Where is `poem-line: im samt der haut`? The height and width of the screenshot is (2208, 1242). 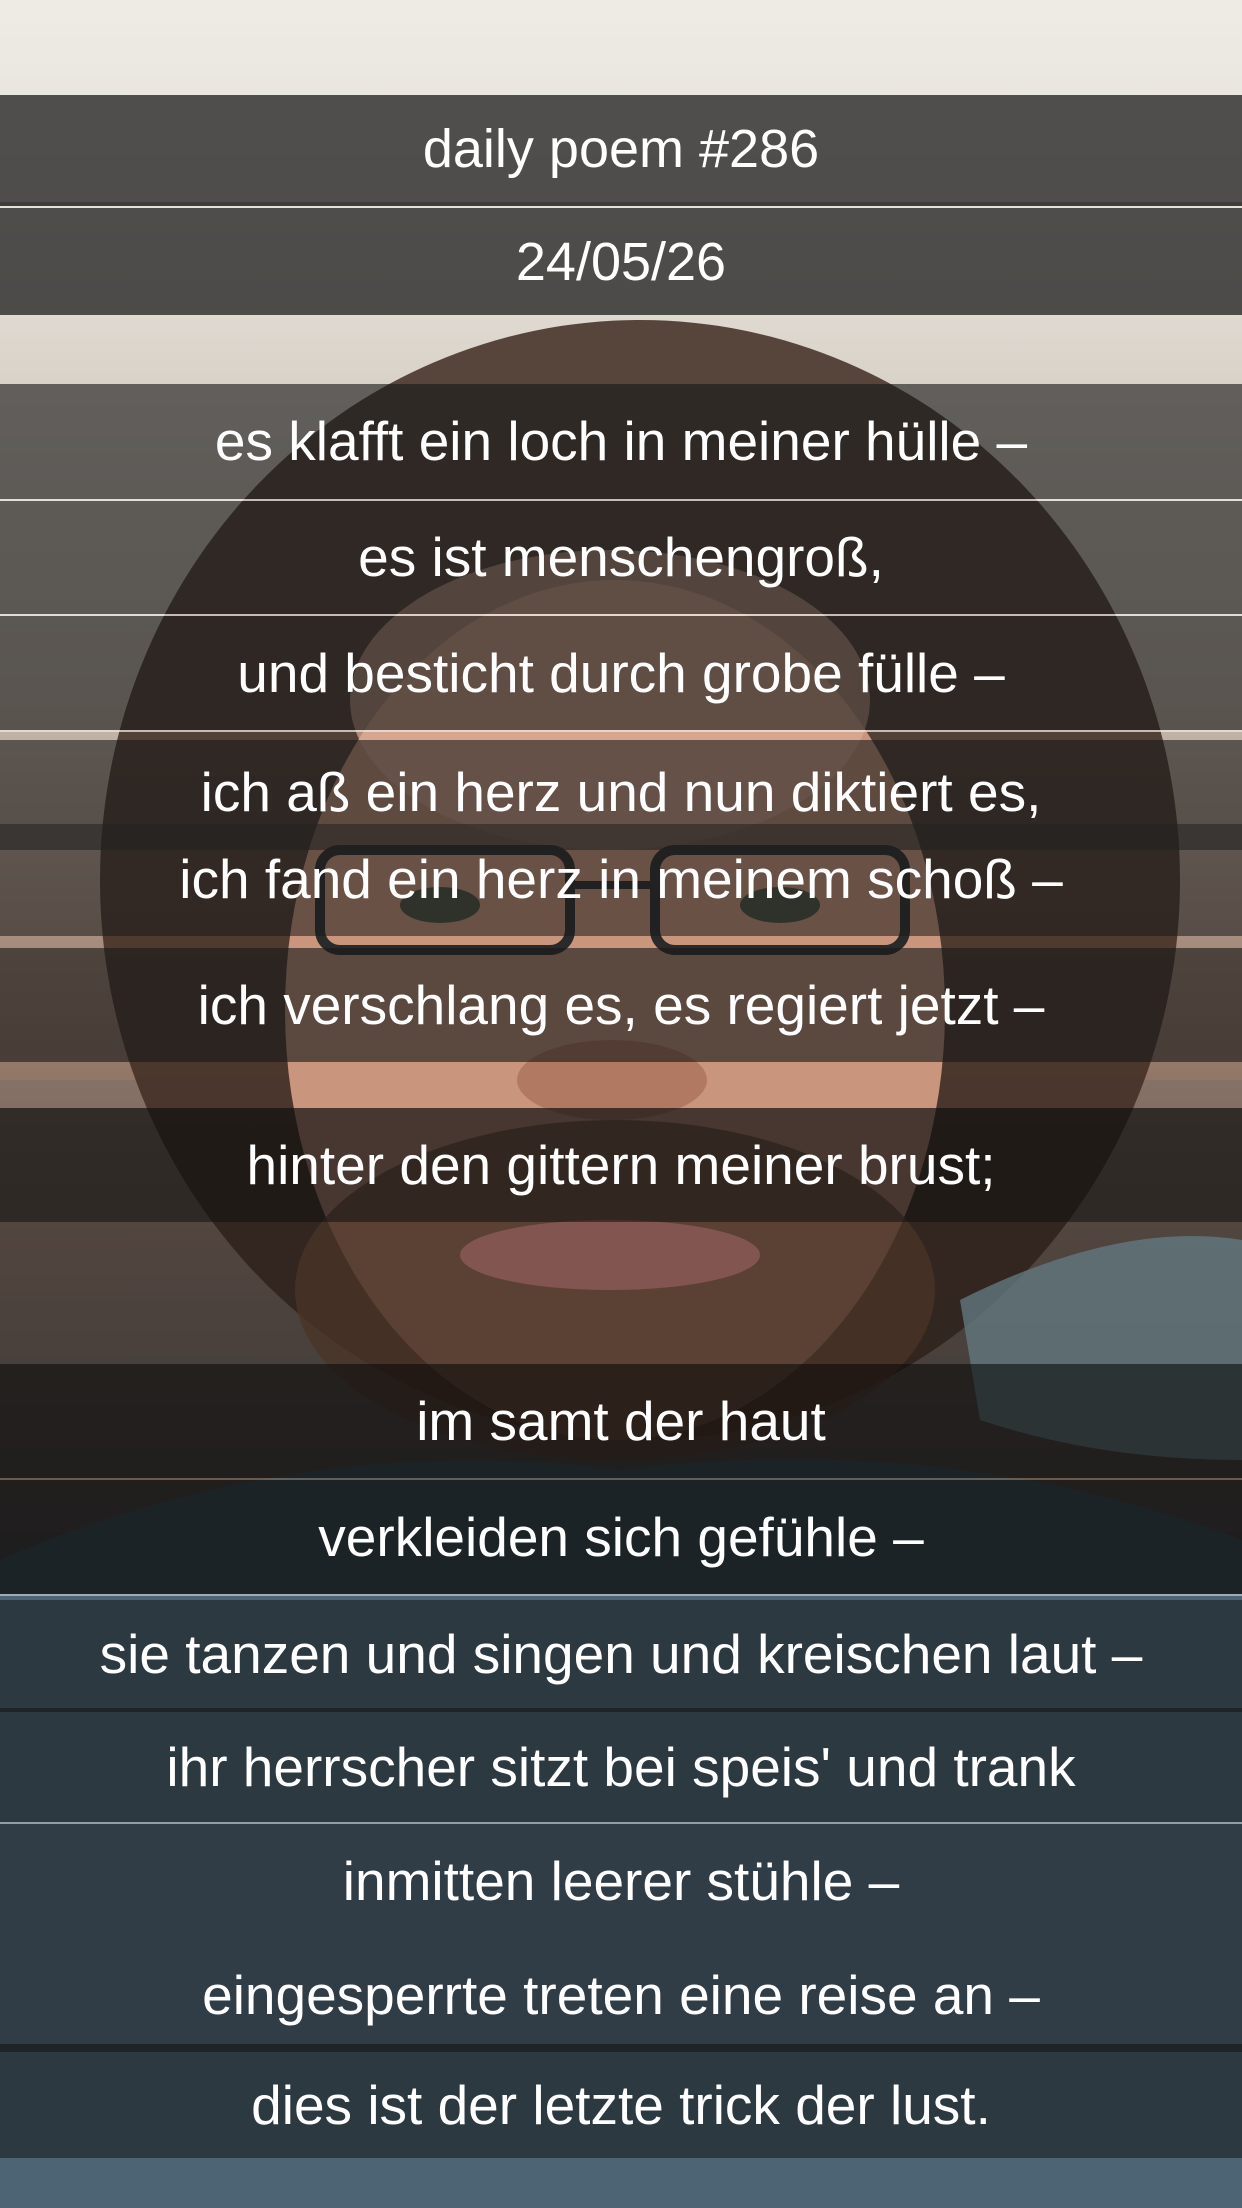
poem-line: im samt der haut is located at coordinates (621, 1420).